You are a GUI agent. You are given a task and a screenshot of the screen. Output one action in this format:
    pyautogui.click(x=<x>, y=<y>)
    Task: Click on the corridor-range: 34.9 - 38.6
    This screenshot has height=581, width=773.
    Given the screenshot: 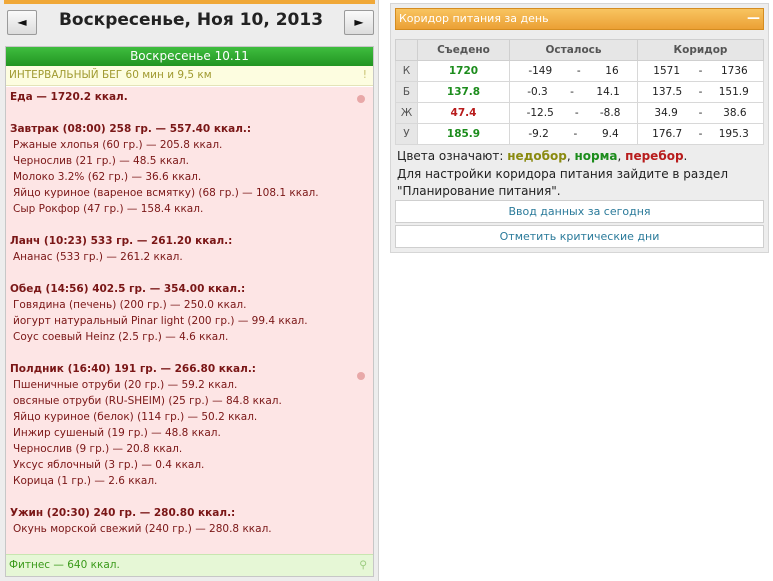 What is the action you would take?
    pyautogui.click(x=700, y=113)
    